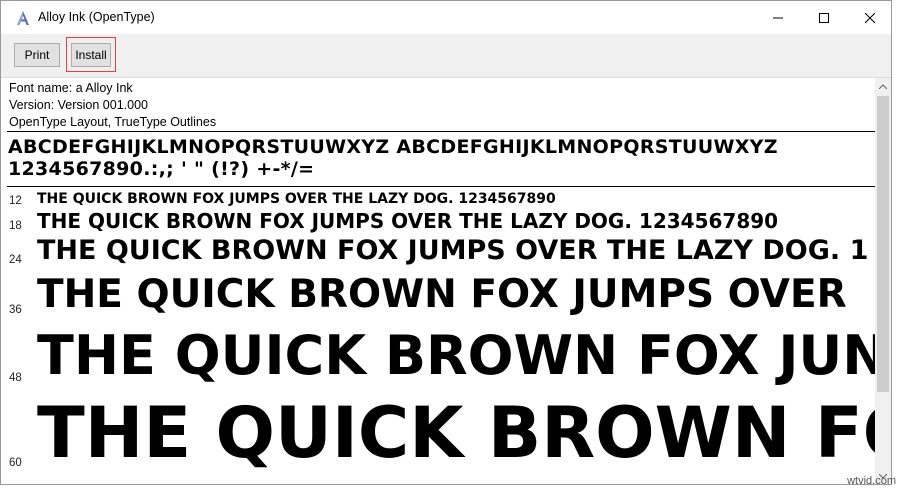 Image resolution: width=900 pixels, height=489 pixels. I want to click on window-title: Alloy Ink (OpenType), so click(96, 17).